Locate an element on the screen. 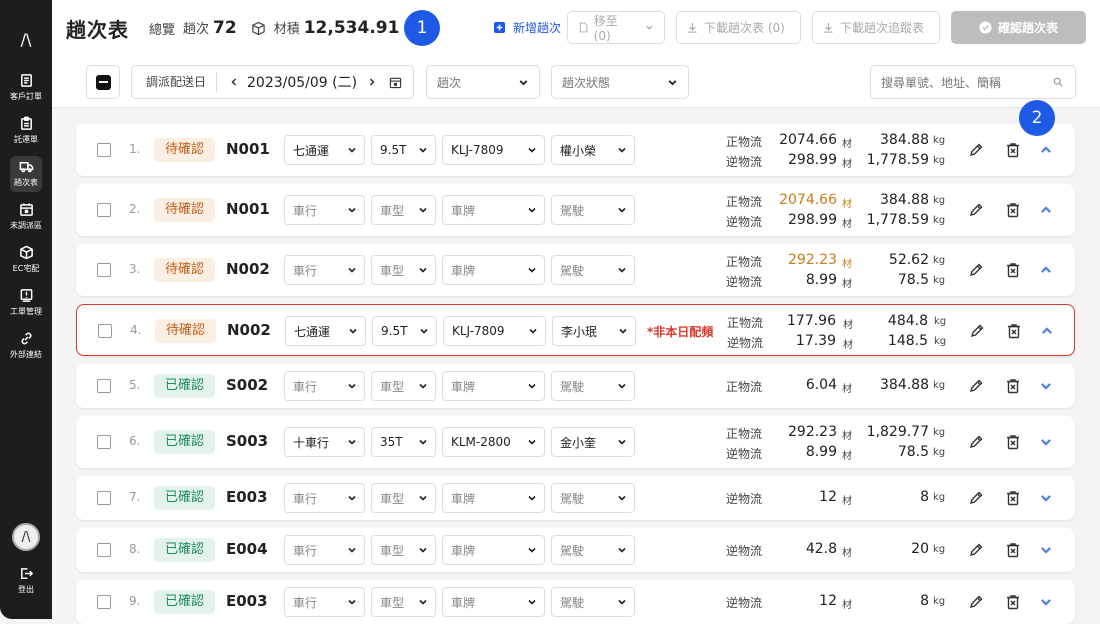  download-tracking-button: 下載趟次追蹤表 is located at coordinates (876, 27).